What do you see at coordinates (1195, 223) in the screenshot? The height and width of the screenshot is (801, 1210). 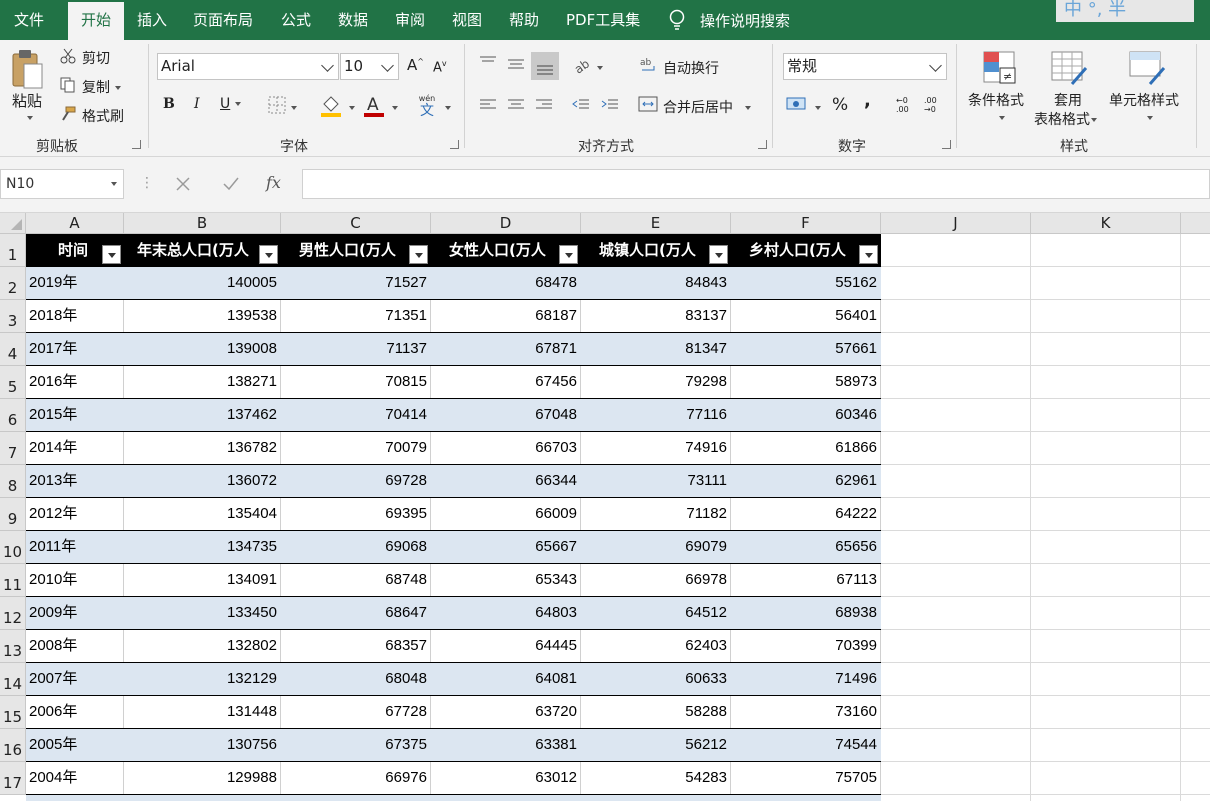 I see `column-header-next` at bounding box center [1195, 223].